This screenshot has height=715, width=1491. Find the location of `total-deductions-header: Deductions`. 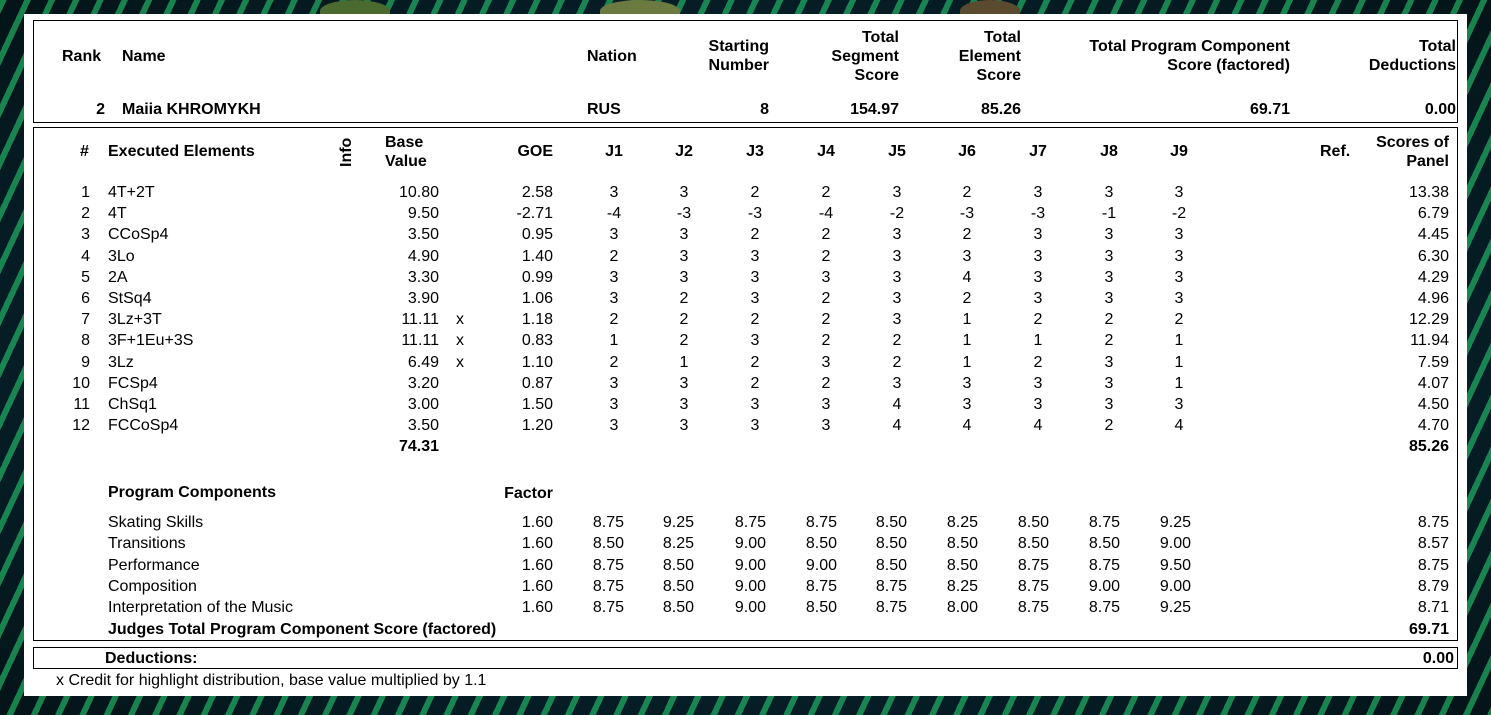

total-deductions-header: Deductions is located at coordinates (1412, 65).